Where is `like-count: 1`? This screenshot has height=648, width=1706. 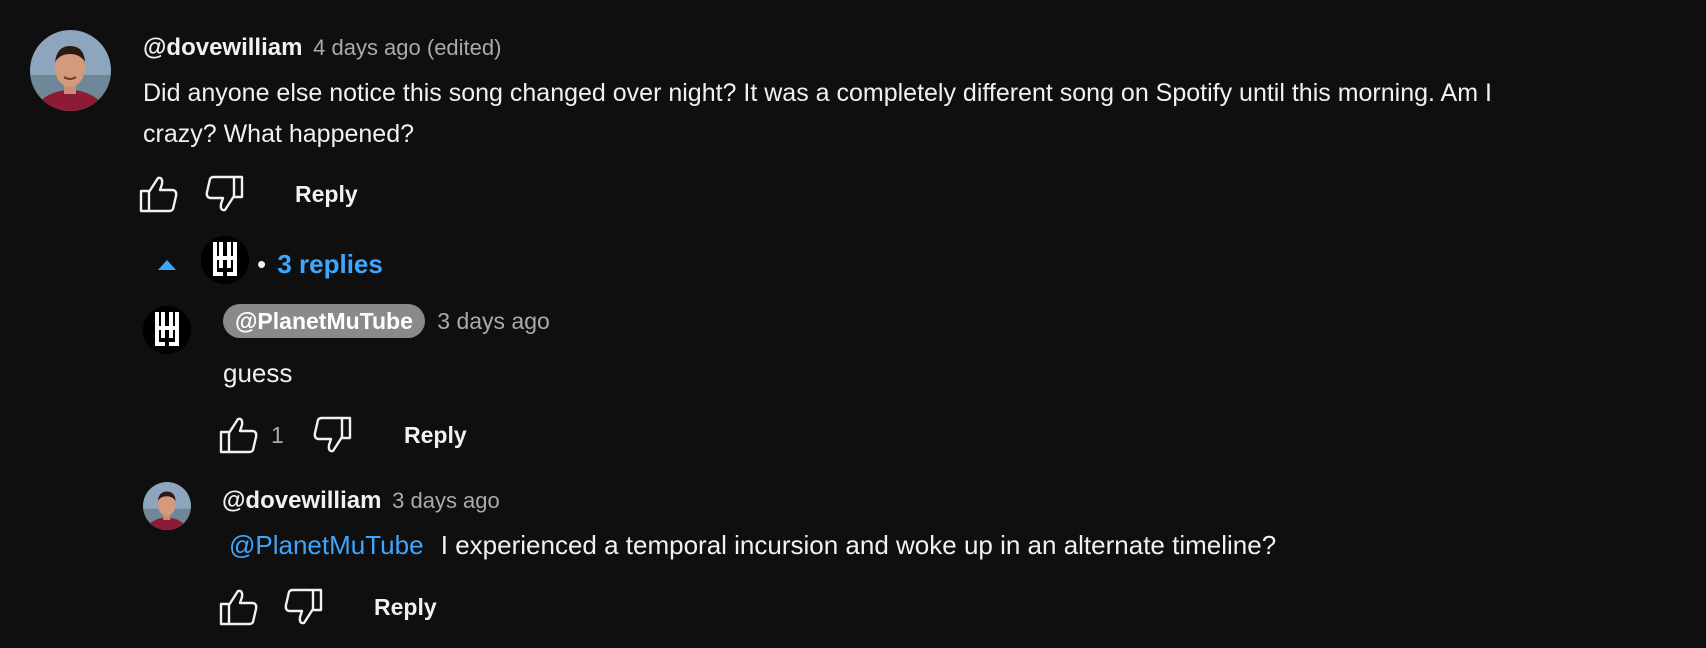
like-count: 1 is located at coordinates (277, 435).